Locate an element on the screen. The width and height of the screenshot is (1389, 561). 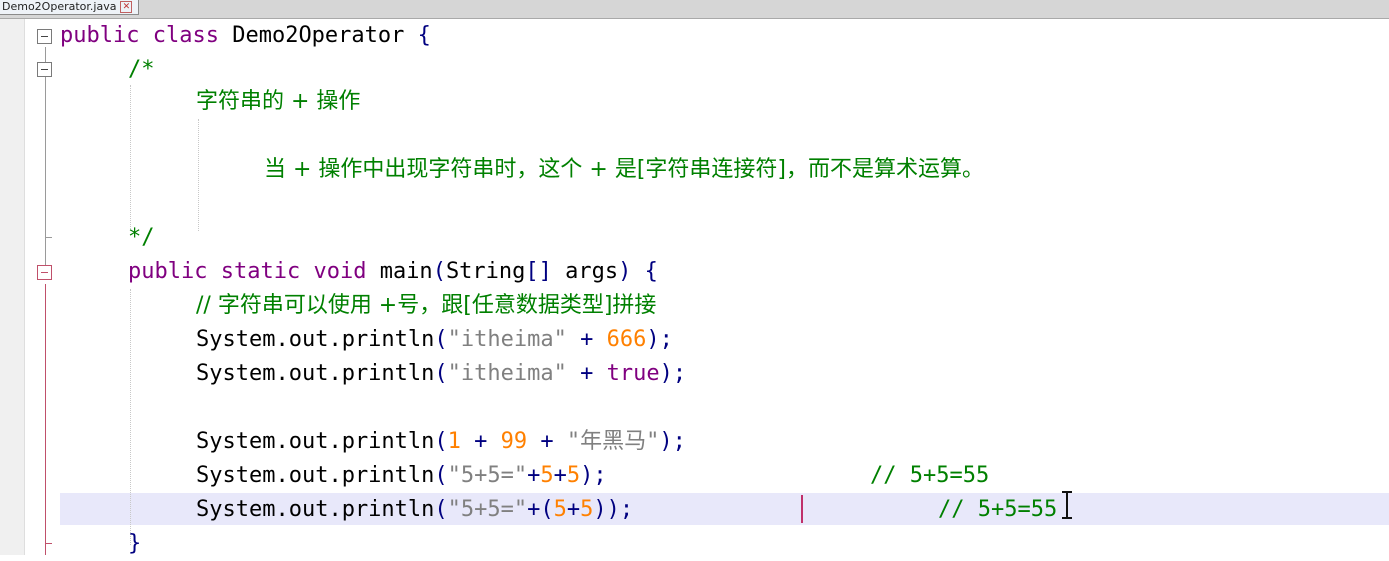
fold-guide-active is located at coordinates (45, 419).